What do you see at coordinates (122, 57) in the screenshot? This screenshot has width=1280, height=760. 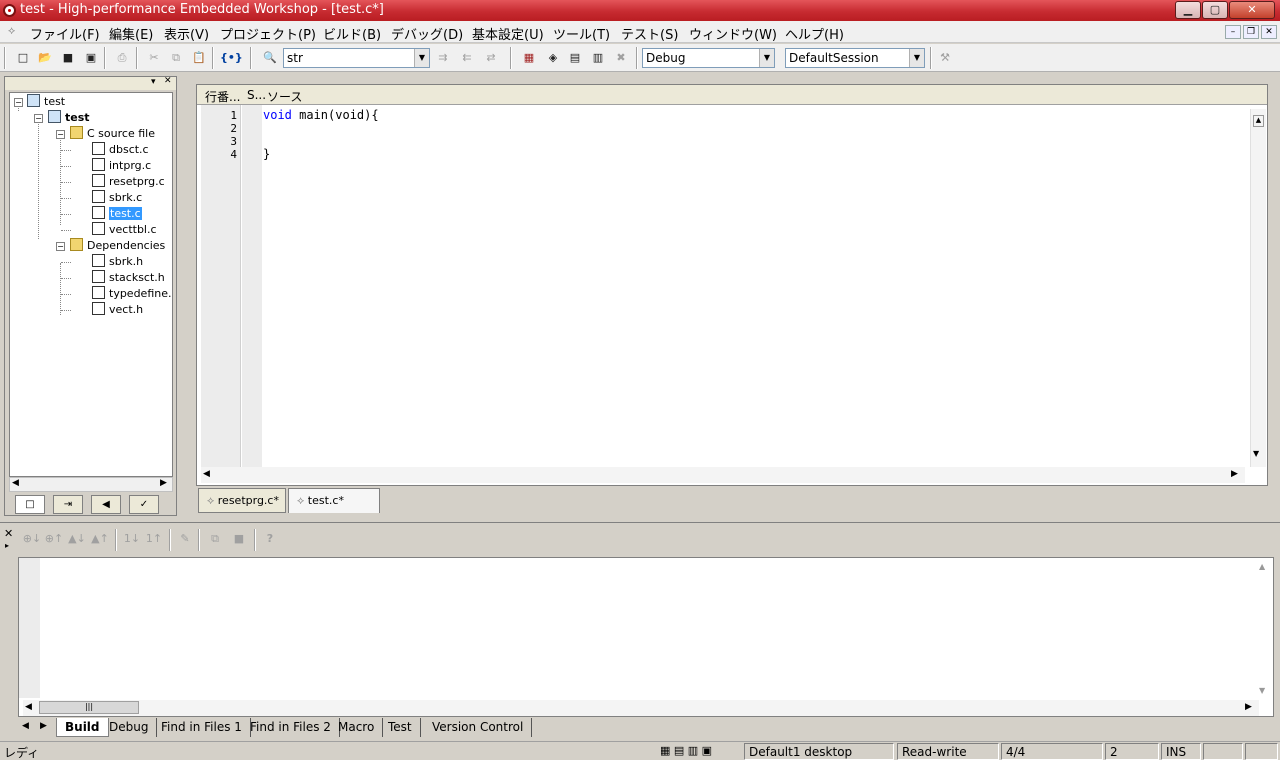 I see `print-icon: ⎙` at bounding box center [122, 57].